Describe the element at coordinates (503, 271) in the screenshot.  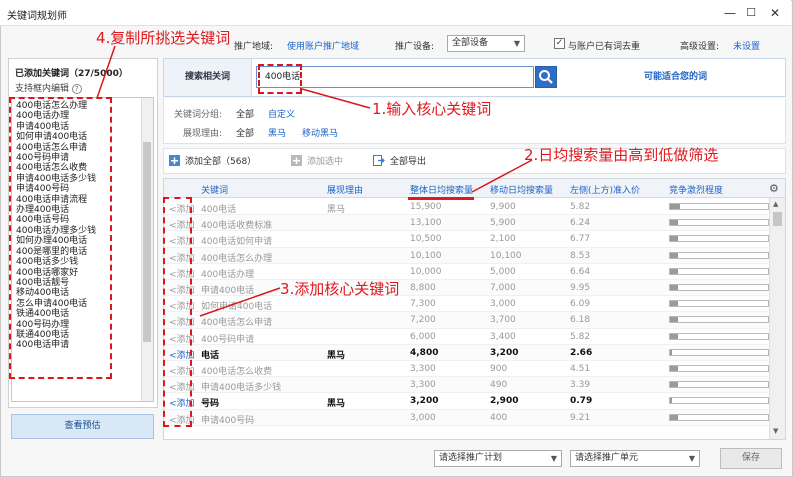
I see `cell-mobile: 5,000` at that location.